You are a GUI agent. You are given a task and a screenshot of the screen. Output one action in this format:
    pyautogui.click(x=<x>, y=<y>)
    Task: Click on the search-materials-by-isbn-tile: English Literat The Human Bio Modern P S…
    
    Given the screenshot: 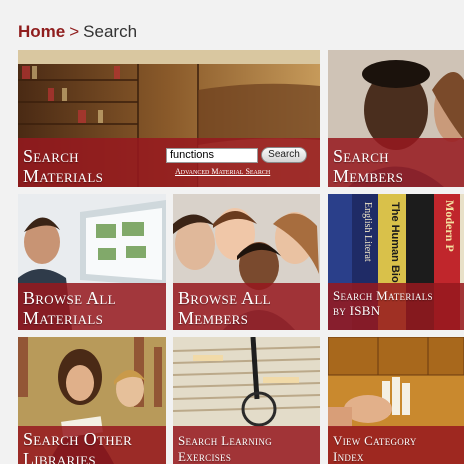 What is the action you would take?
    pyautogui.click(x=396, y=262)
    